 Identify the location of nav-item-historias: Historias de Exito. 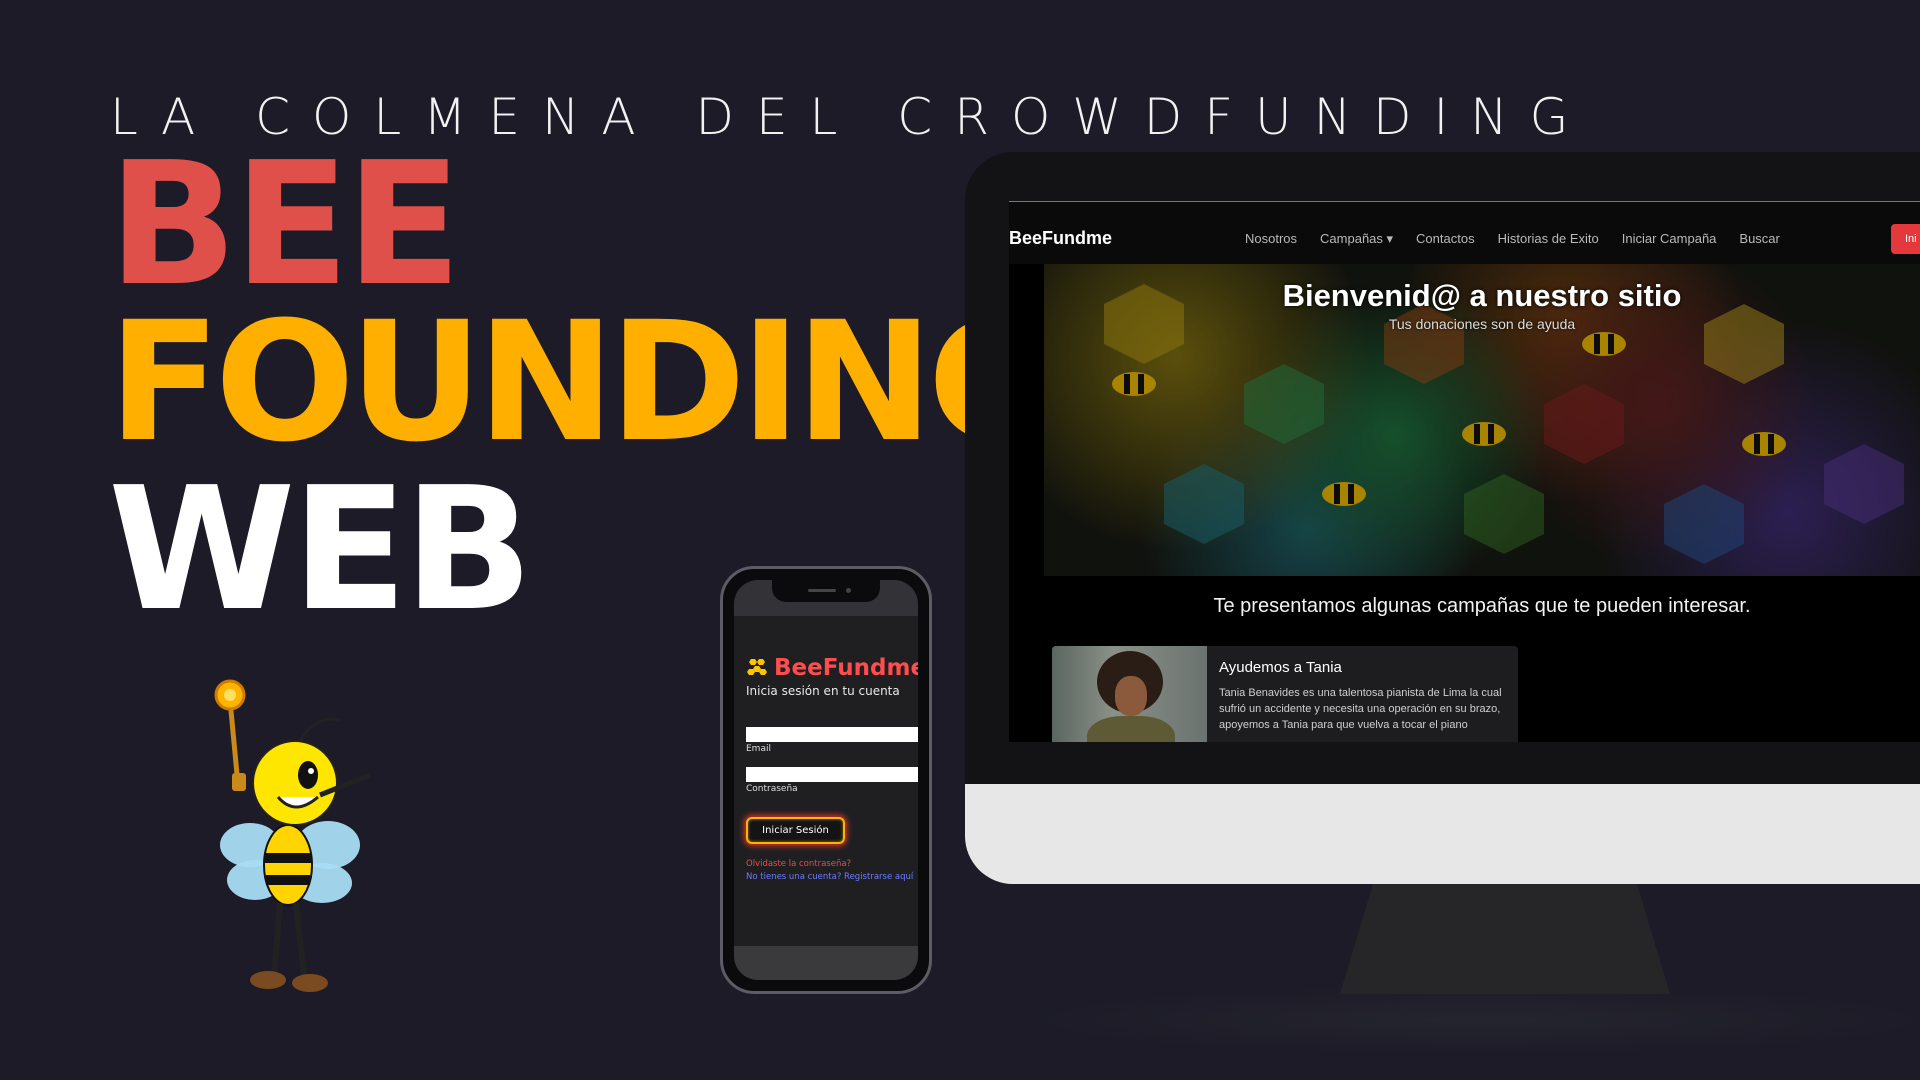
(1548, 239).